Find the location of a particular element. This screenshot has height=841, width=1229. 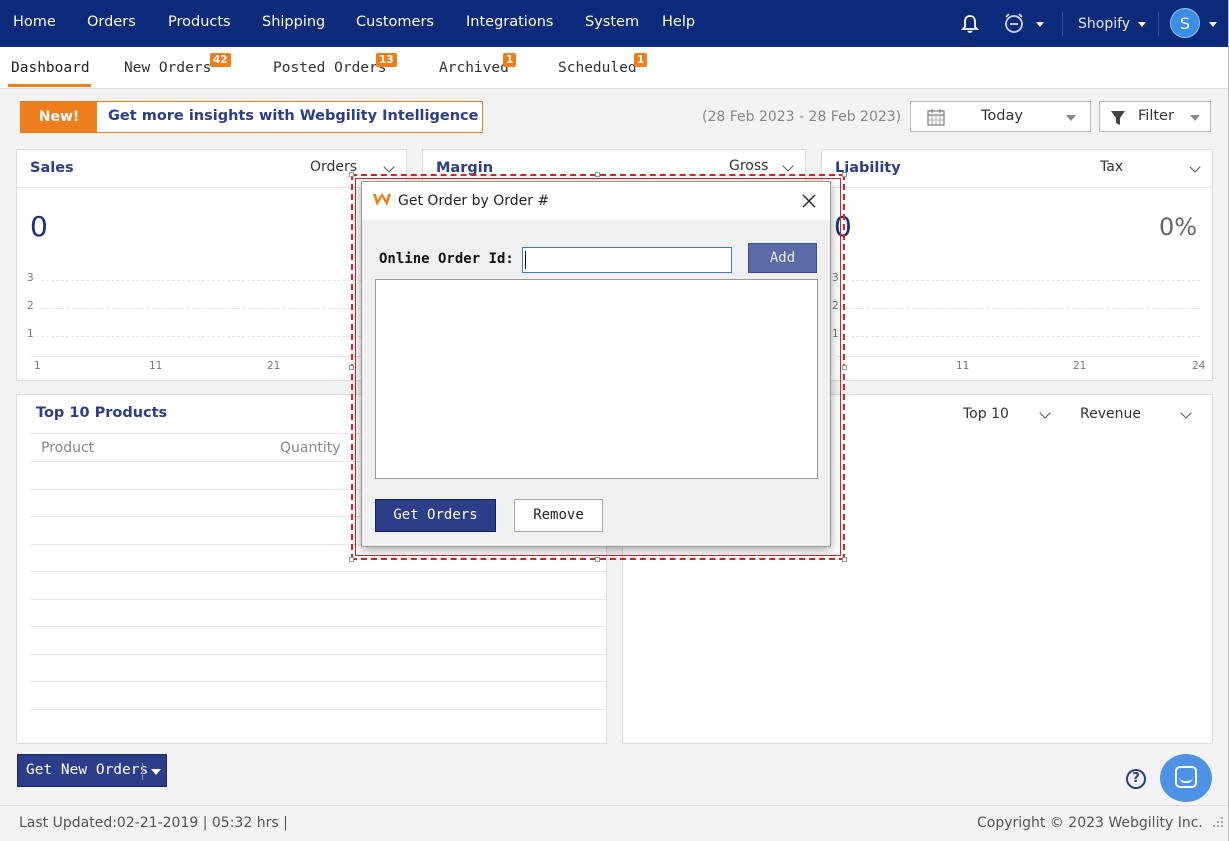

card-header: Sales Orders is located at coordinates (211, 169).